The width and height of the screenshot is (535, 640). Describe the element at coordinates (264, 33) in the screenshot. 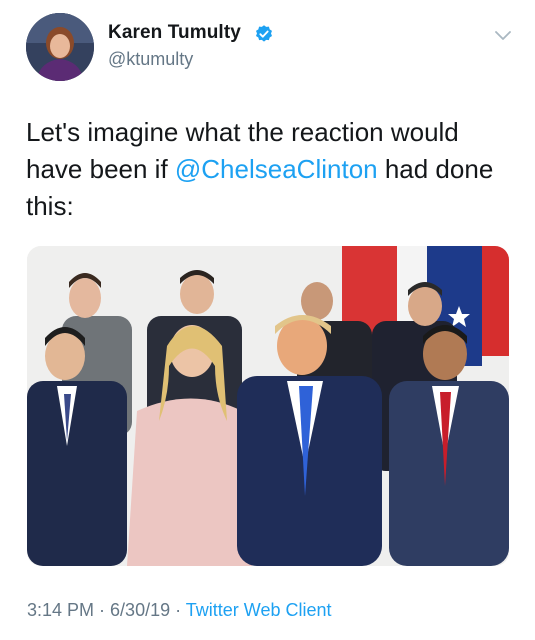

I see `verified-badge-icon` at that location.